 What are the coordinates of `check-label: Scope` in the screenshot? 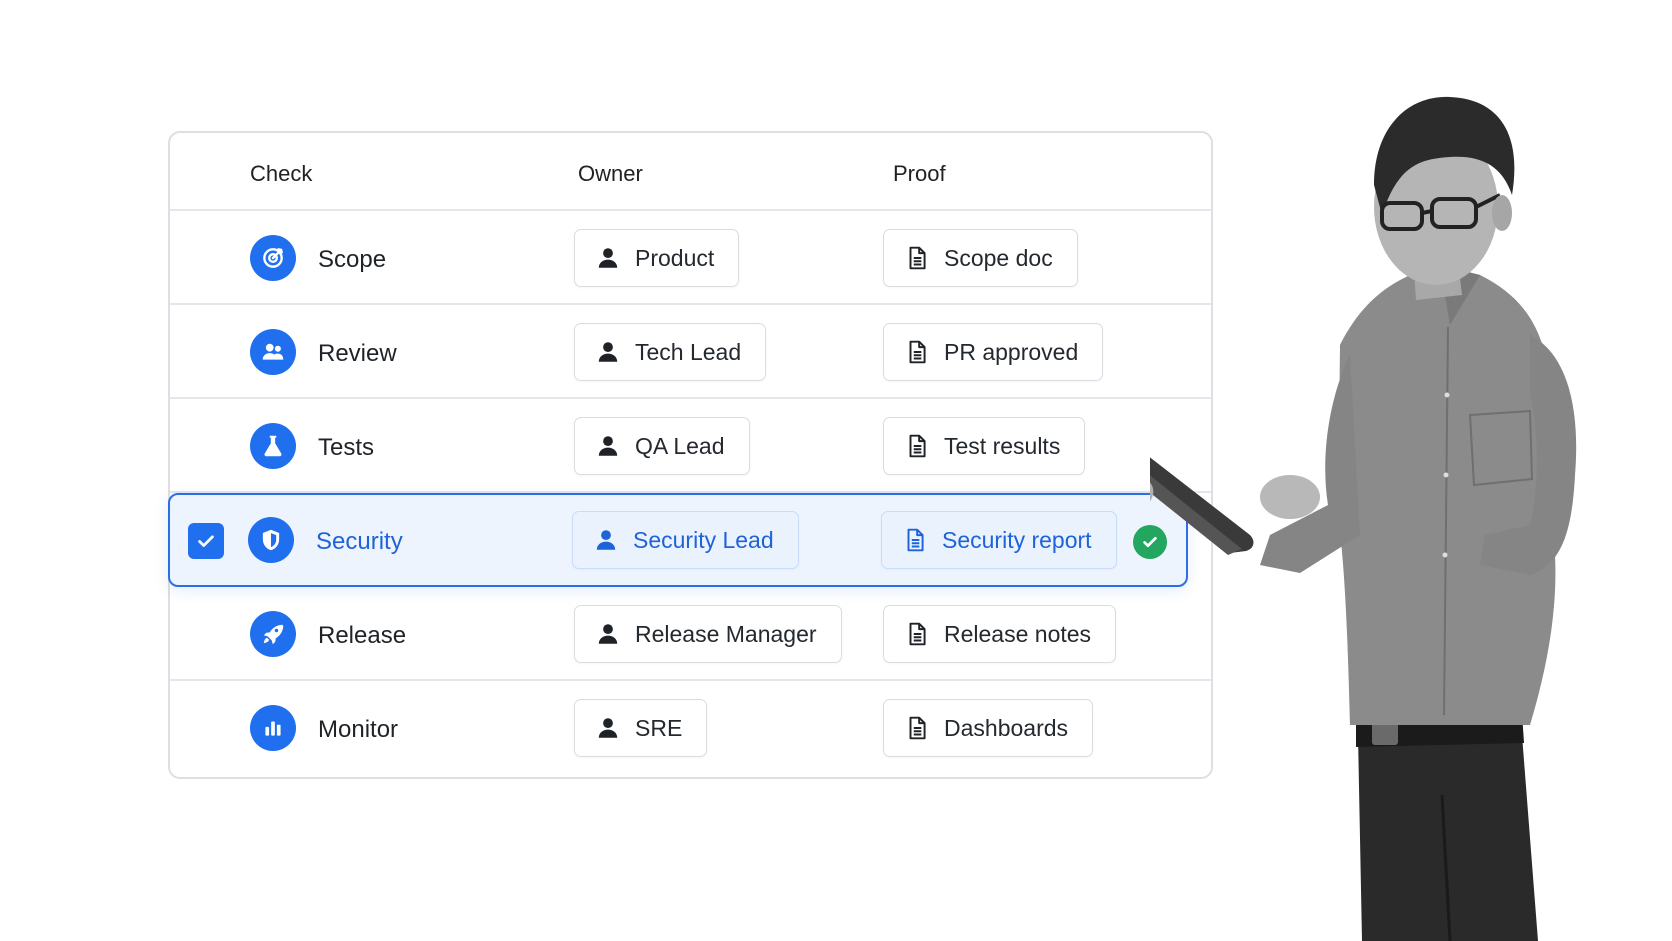 It's located at (352, 259).